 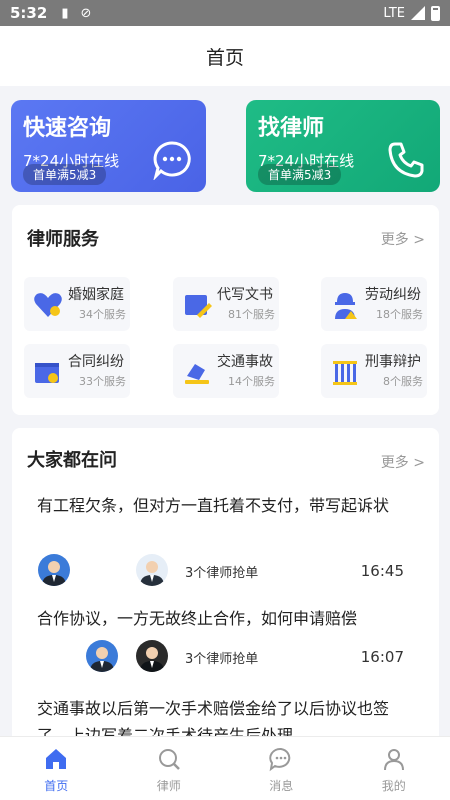 I want to click on service-name: 合同纠纷, so click(x=96, y=362).